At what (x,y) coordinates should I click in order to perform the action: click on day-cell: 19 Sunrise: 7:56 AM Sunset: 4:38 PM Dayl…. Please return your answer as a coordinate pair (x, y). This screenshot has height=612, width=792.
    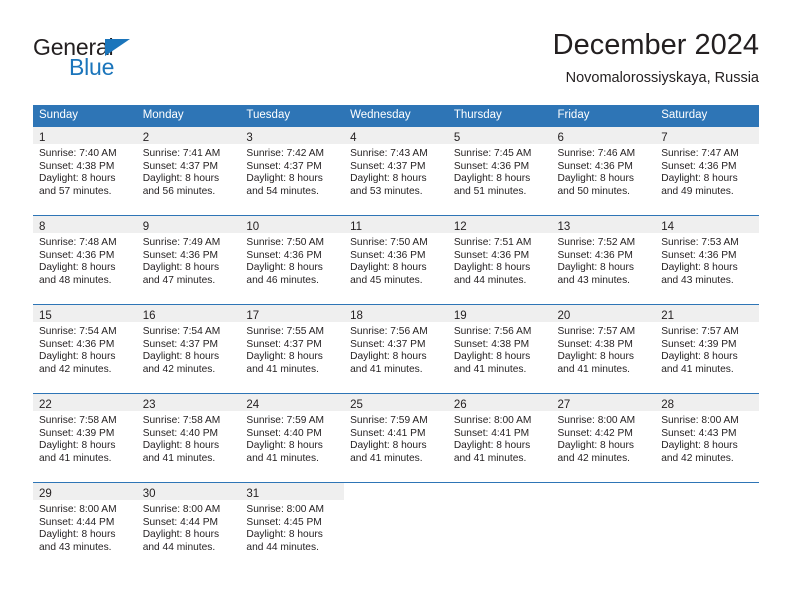
    Looking at the image, I should click on (499, 349).